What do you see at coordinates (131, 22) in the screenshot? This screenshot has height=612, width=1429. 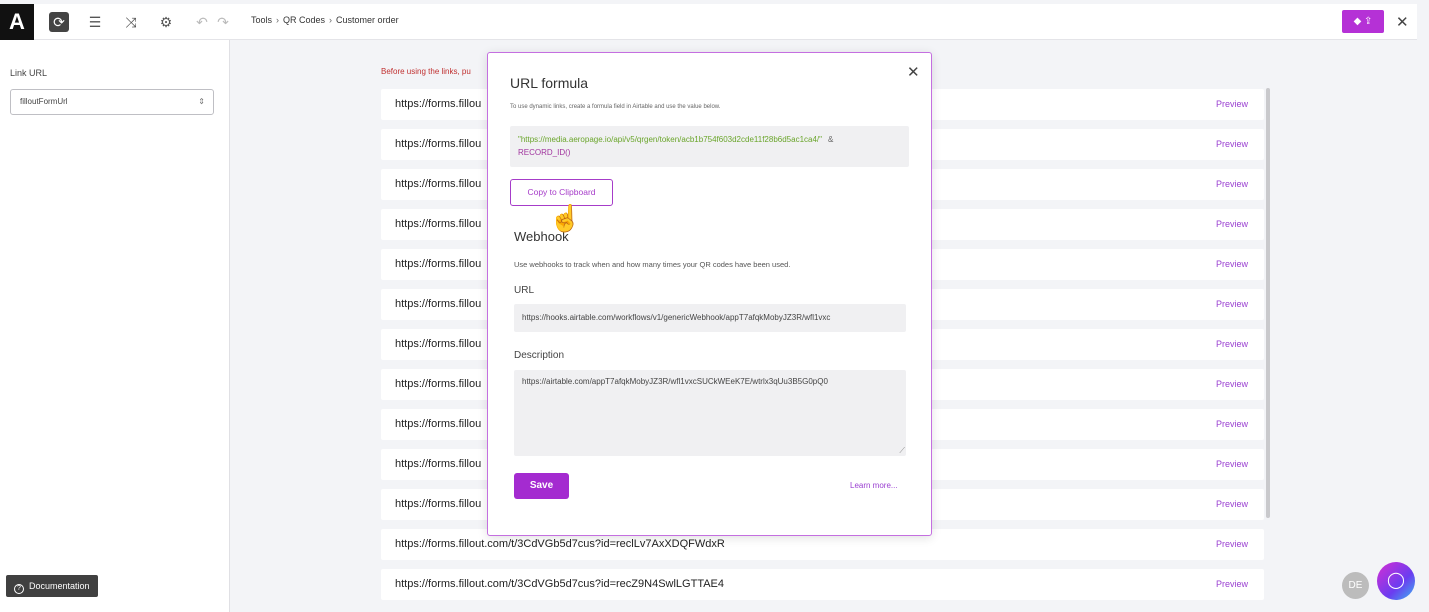 I see `shuffle-icon: ⤨` at bounding box center [131, 22].